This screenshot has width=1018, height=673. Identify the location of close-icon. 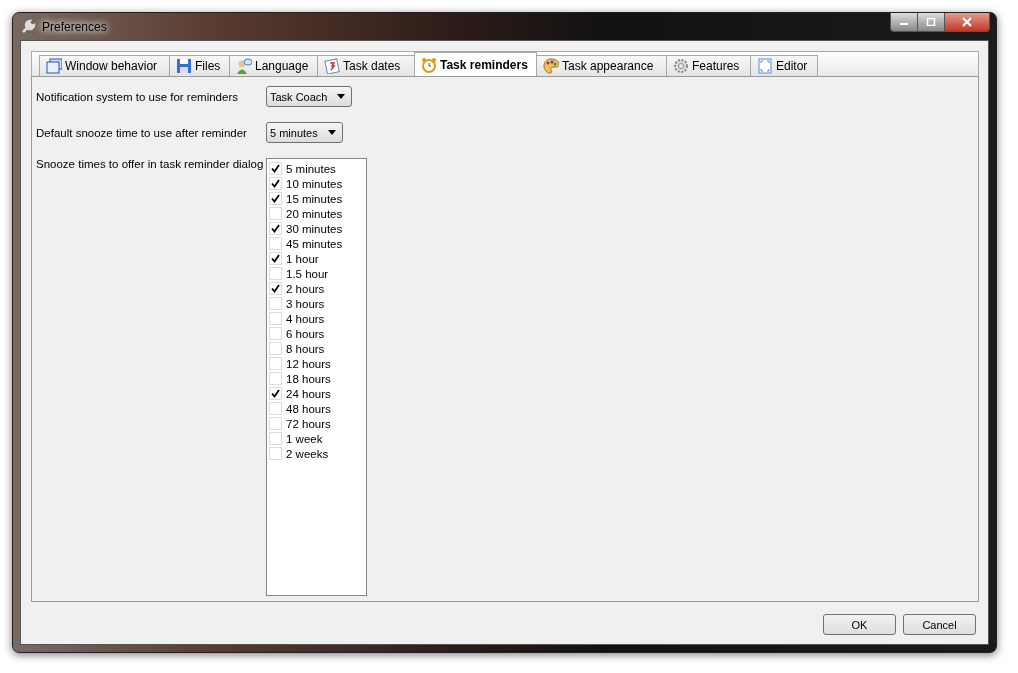
(967, 22).